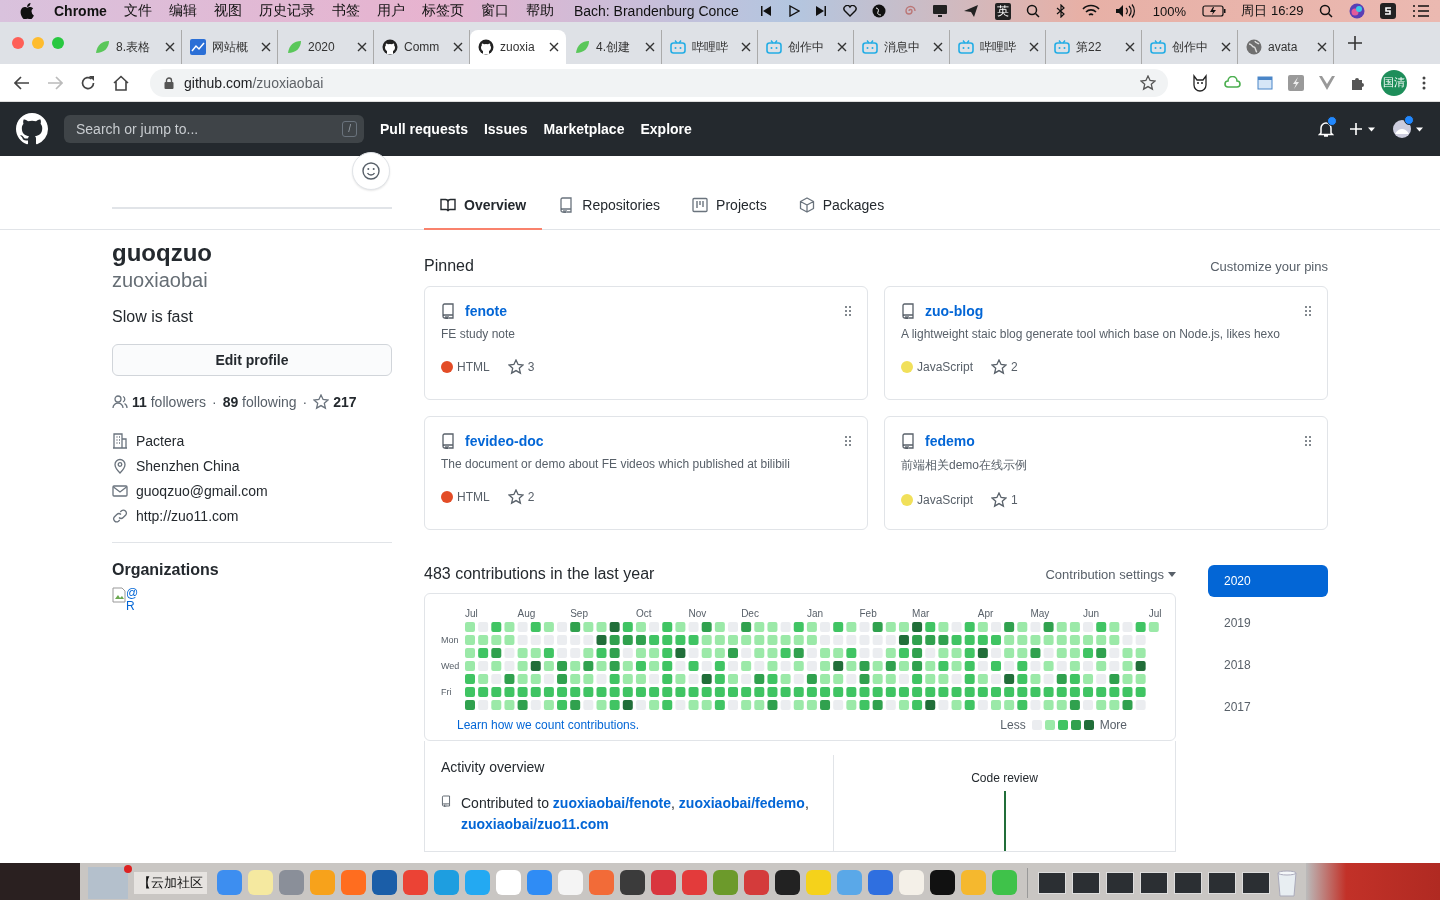  Describe the element at coordinates (821, 11) in the screenshot. I see `next-track-icon` at that location.